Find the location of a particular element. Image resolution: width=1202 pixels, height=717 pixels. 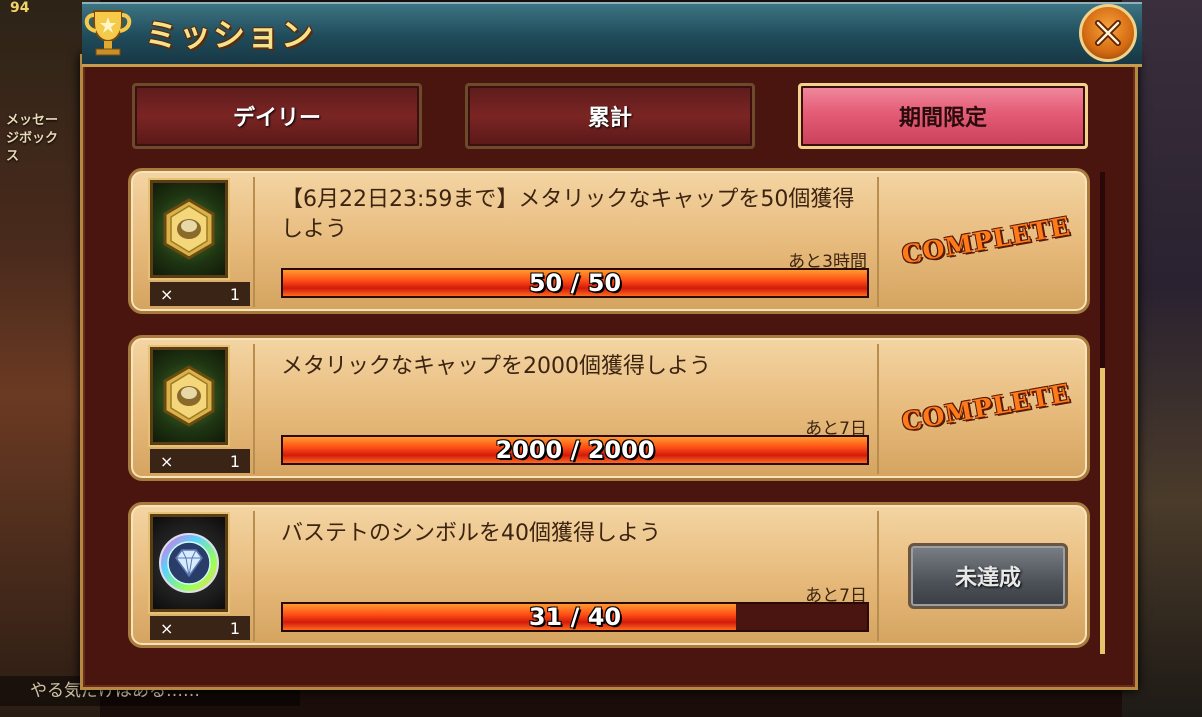

close-button is located at coordinates (1108, 33).